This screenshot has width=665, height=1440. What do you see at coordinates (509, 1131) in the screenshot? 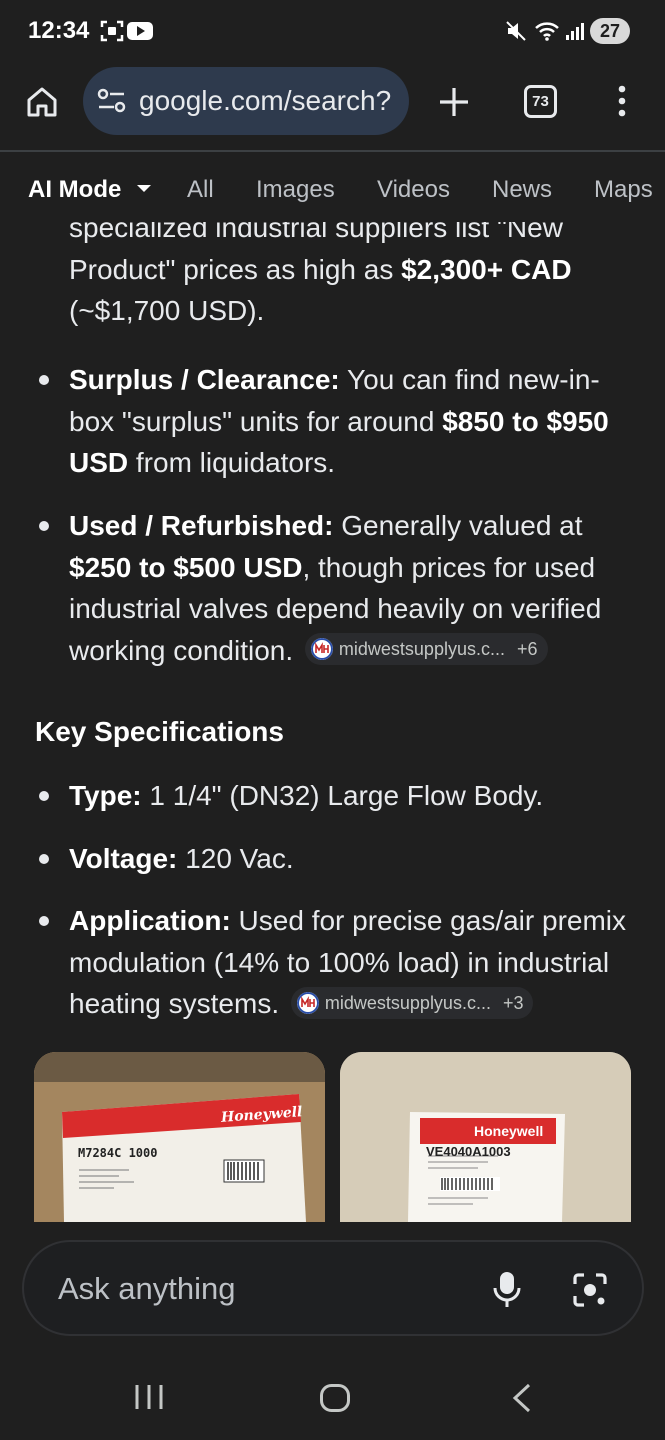
I see `product-brand: Honeywell` at bounding box center [509, 1131].